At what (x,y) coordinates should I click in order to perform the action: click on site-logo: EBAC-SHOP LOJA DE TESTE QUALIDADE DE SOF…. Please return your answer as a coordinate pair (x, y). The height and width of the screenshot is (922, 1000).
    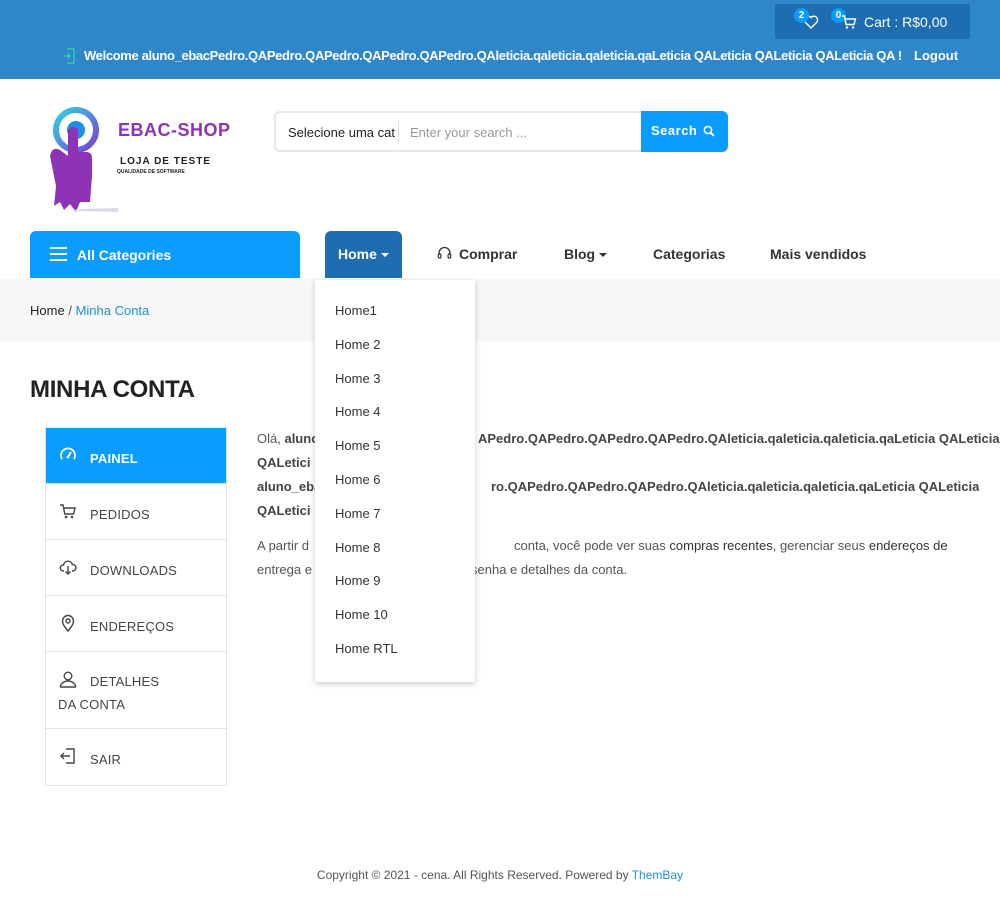
    Looking at the image, I should click on (135, 161).